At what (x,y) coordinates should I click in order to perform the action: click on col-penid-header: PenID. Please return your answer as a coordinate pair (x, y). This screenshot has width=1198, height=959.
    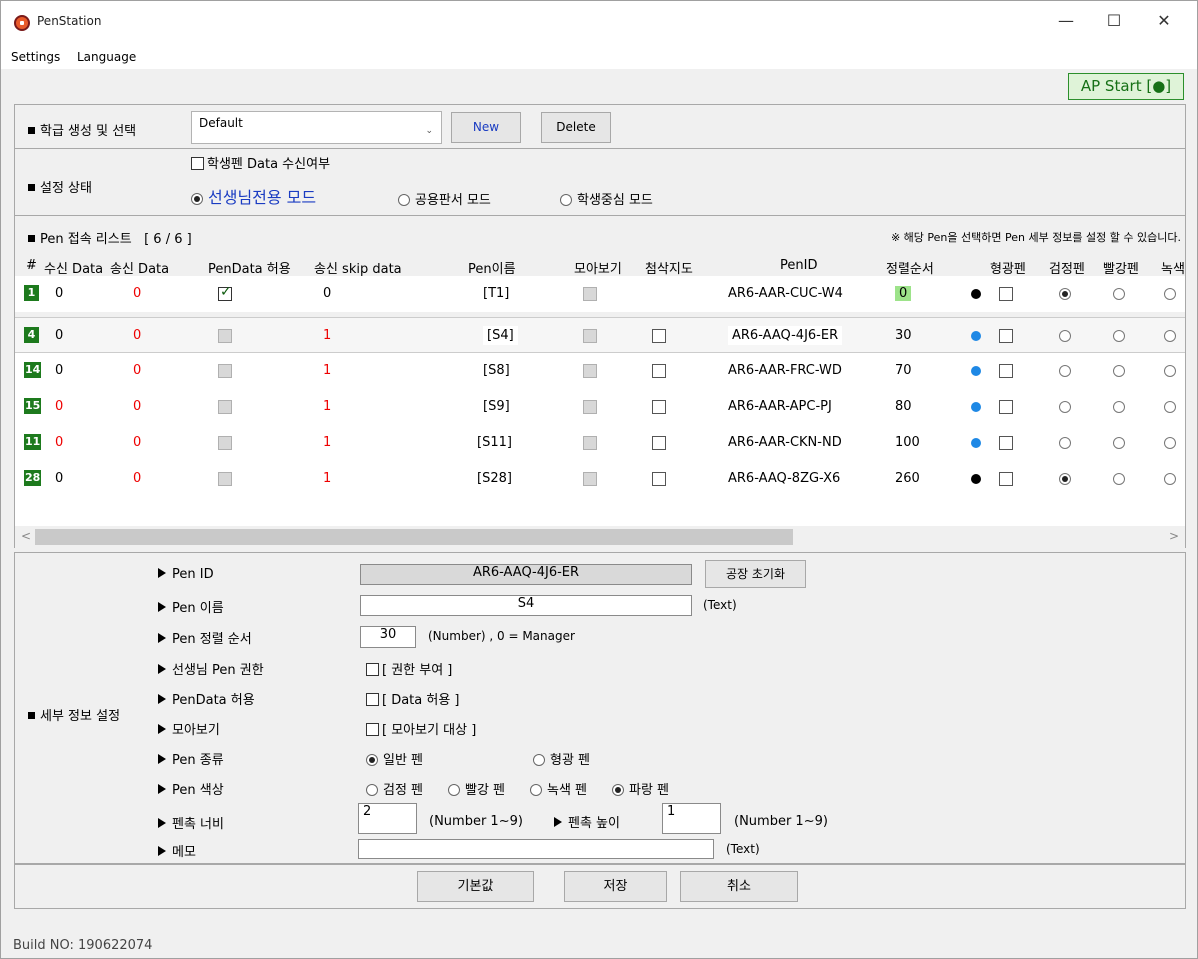
    Looking at the image, I should click on (798, 265).